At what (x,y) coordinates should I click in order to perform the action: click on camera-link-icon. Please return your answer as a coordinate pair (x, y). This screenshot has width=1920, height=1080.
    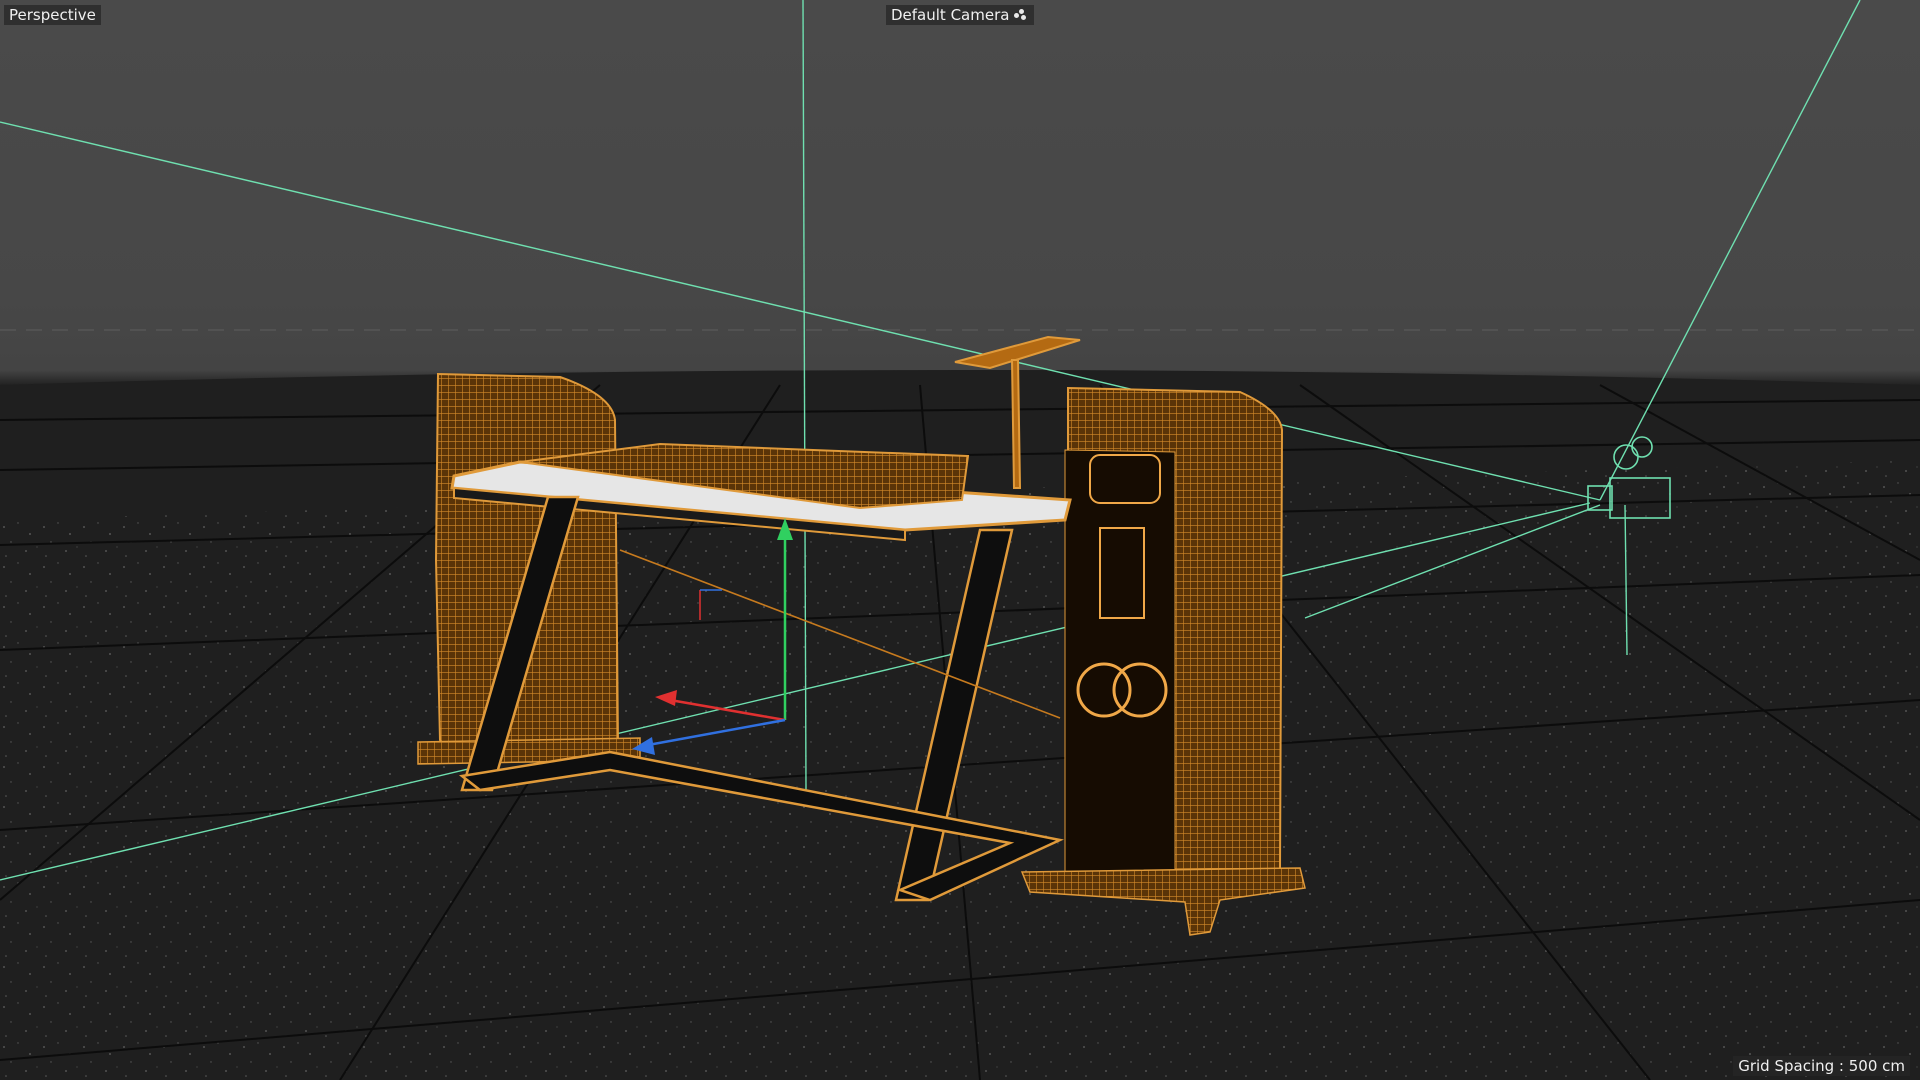
    Looking at the image, I should click on (1021, 15).